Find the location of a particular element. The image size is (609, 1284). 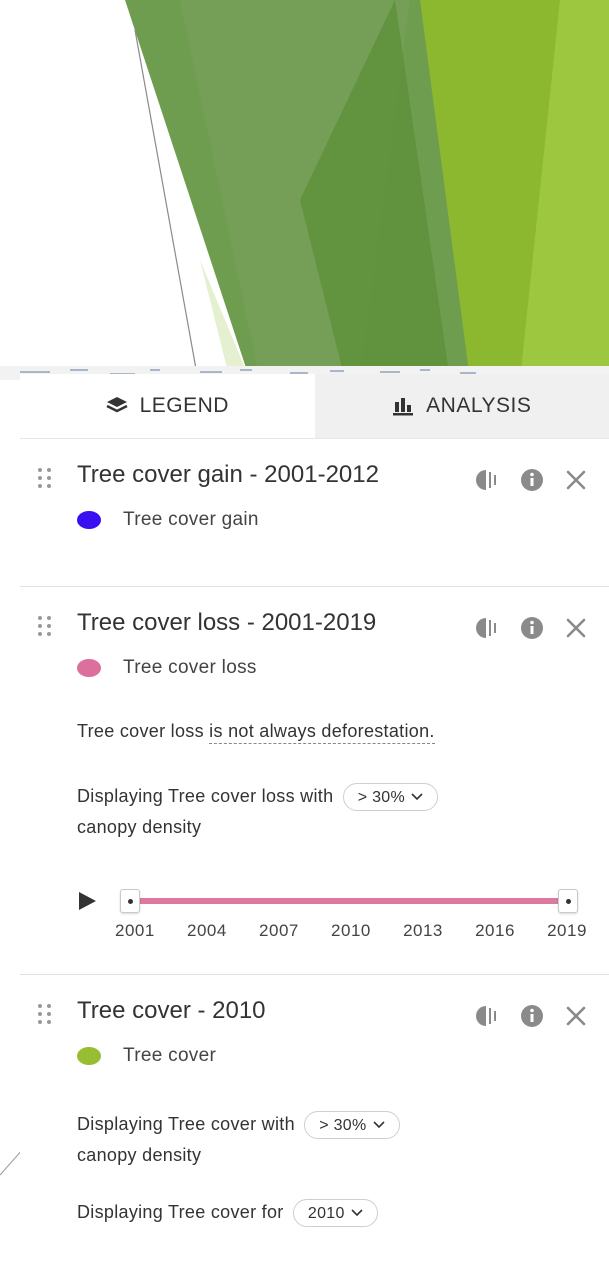

year-label: 2016 is located at coordinates (495, 930).